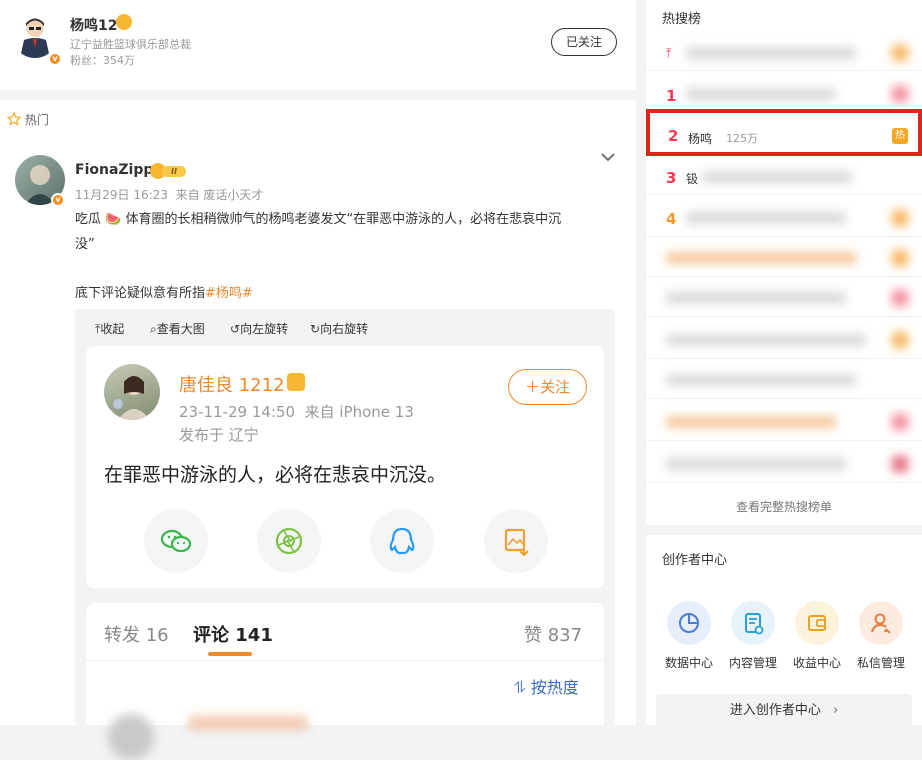 This screenshot has width=922, height=760. What do you see at coordinates (671, 178) in the screenshot?
I see `rank-number: 3` at bounding box center [671, 178].